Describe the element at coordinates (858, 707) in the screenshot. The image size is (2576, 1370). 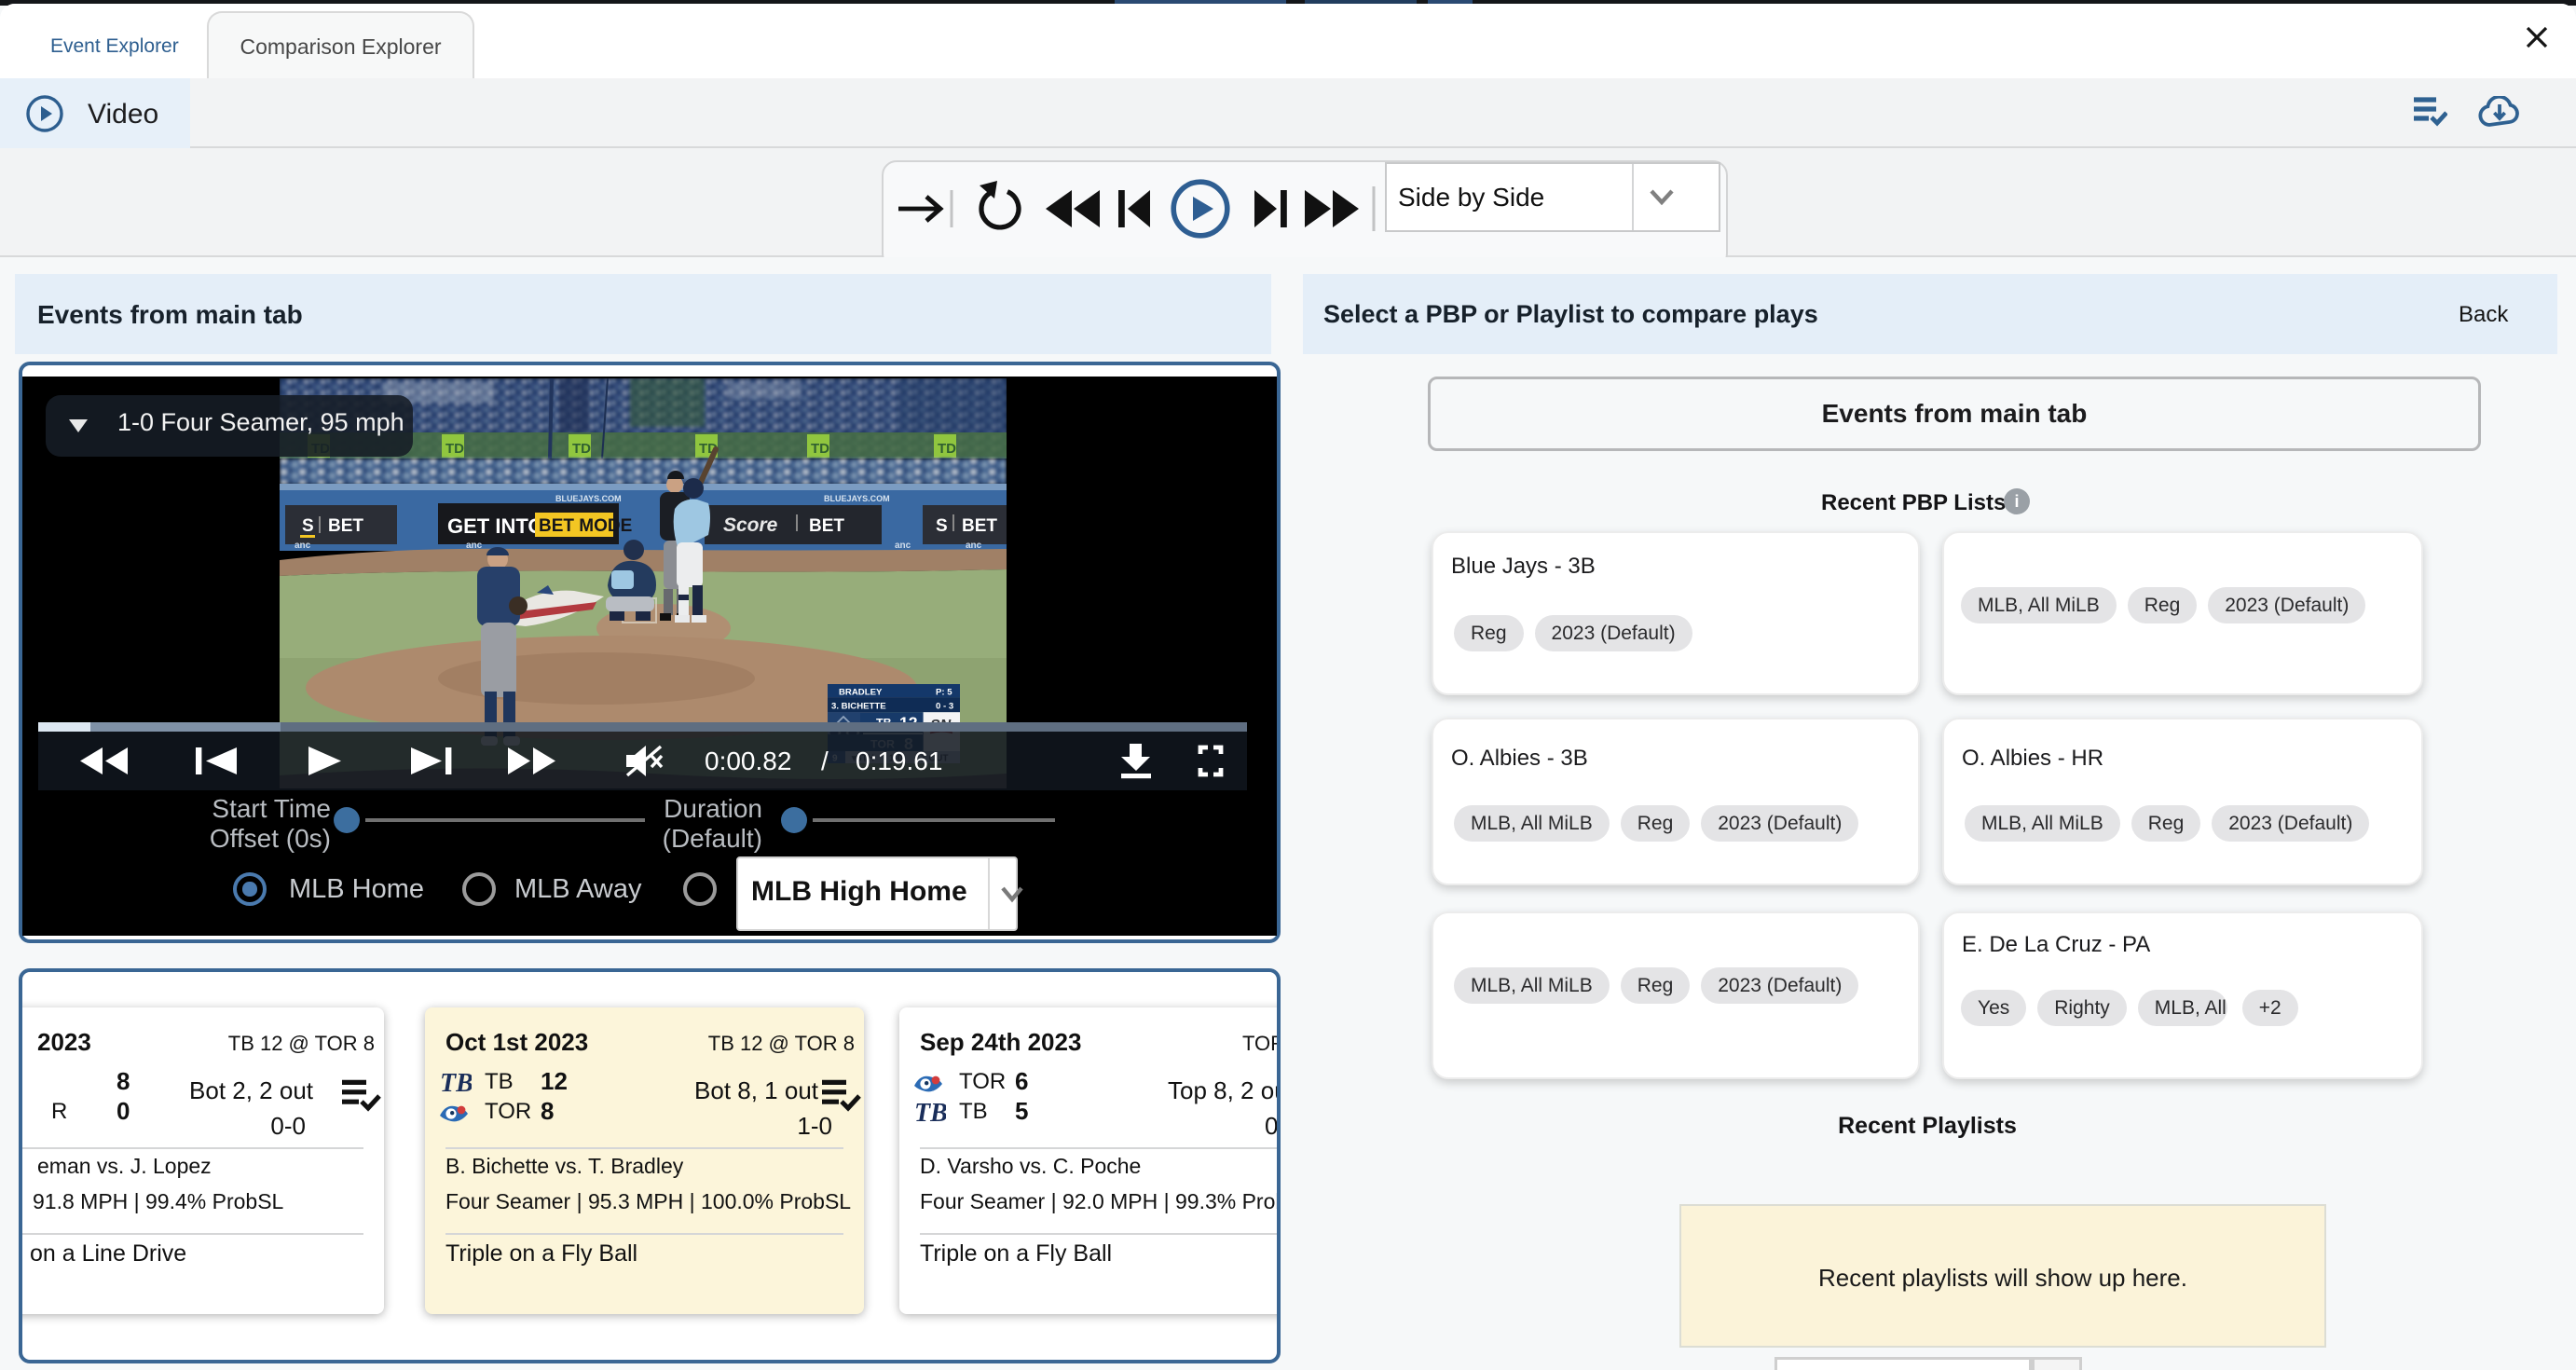
I see `svg-text: 3. BICHETTE` at that location.